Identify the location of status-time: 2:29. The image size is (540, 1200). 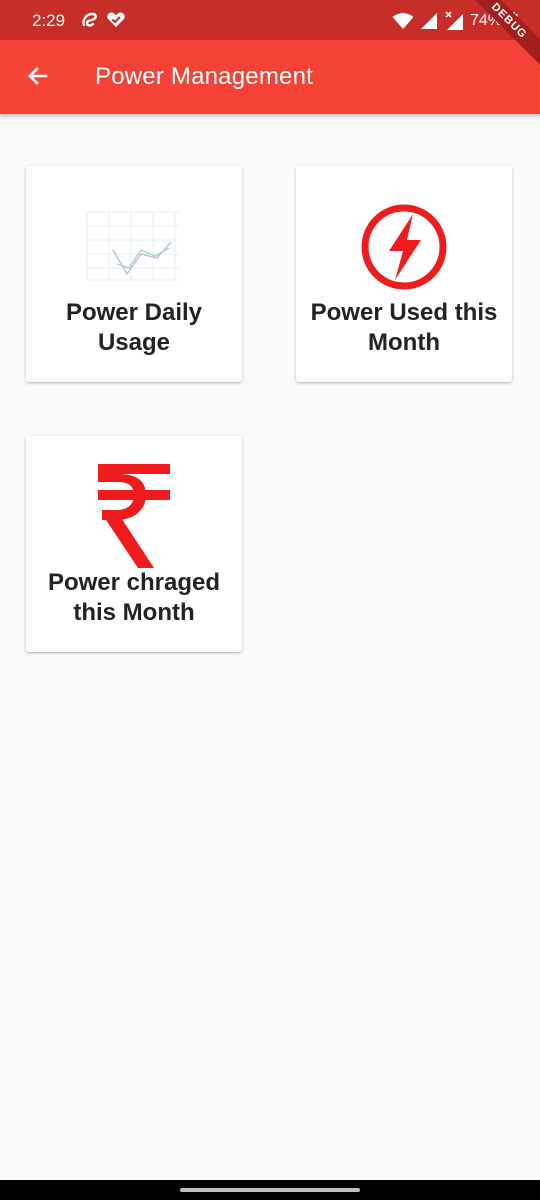
(49, 20).